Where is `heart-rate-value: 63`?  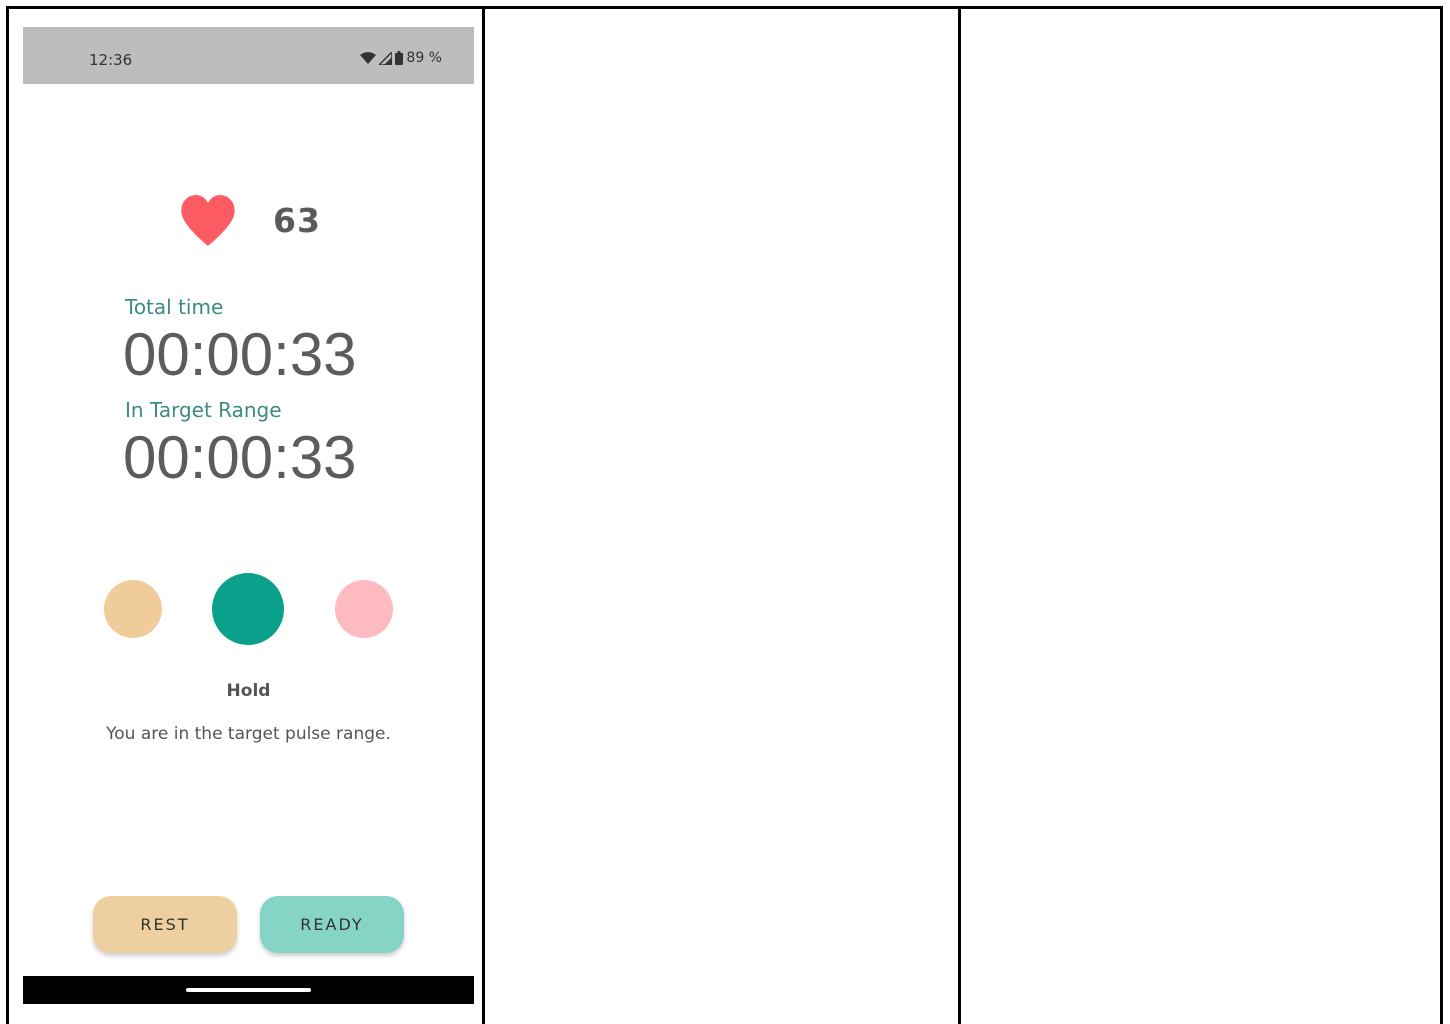 heart-rate-value: 63 is located at coordinates (297, 220).